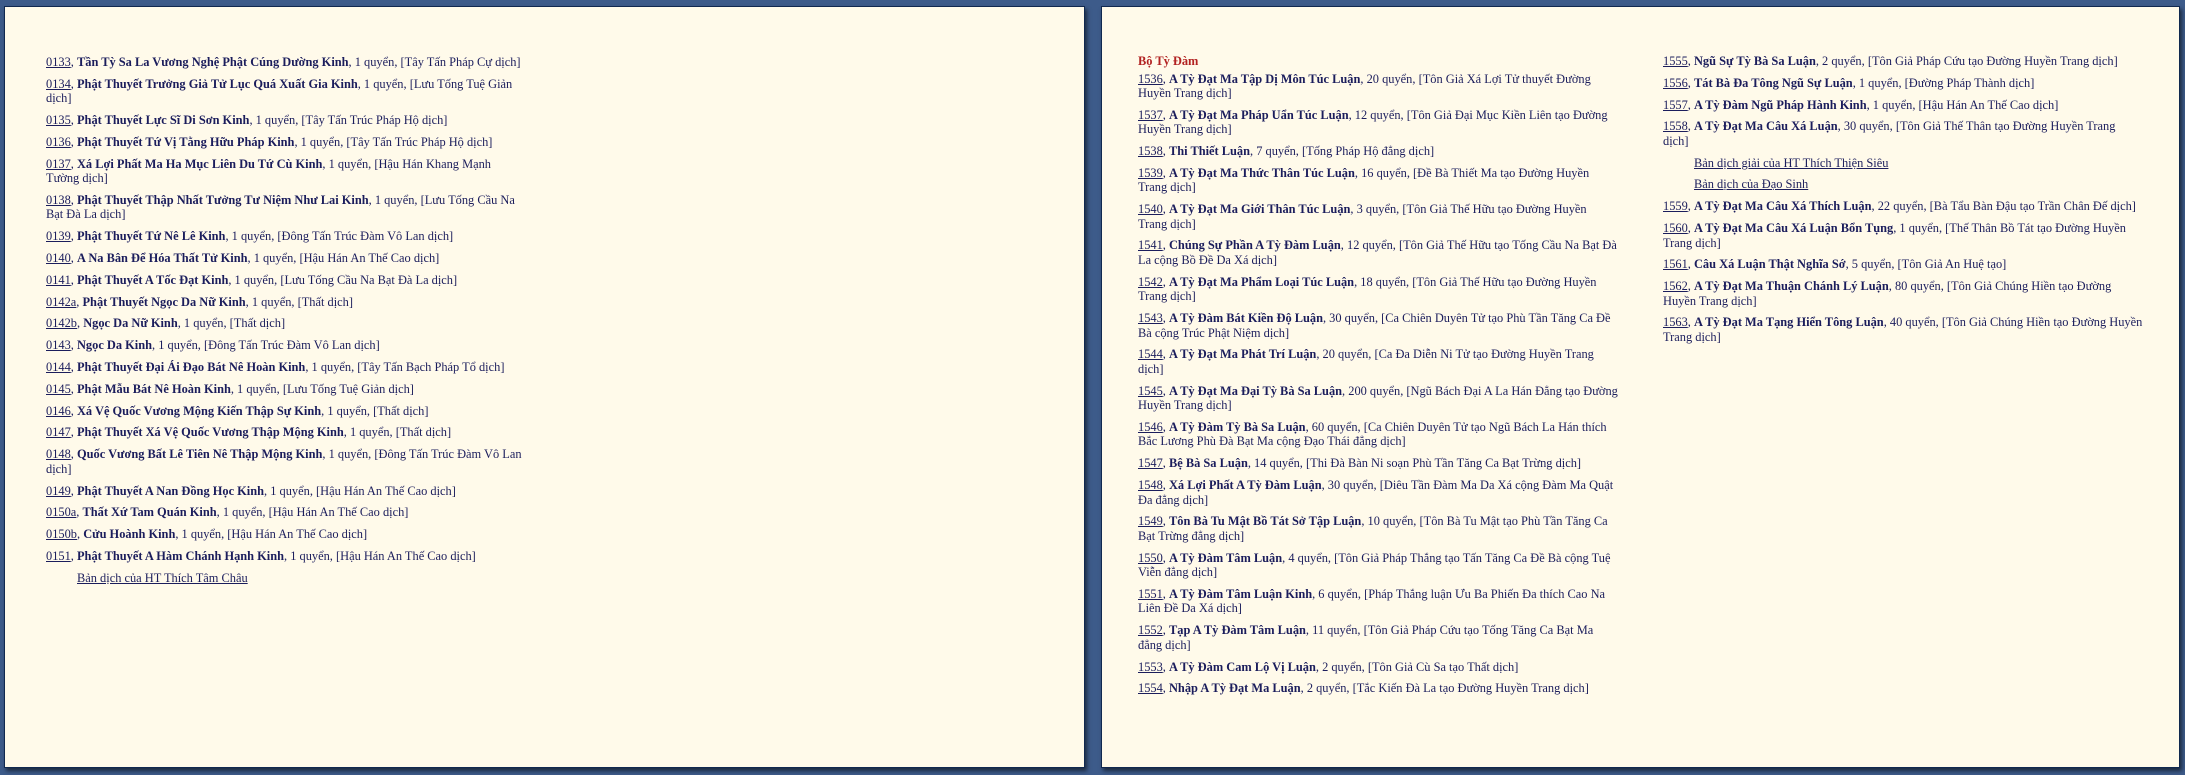 Image resolution: width=2185 pixels, height=775 pixels. What do you see at coordinates (1150, 115) in the screenshot?
I see `sutra-number-link: 1537` at bounding box center [1150, 115].